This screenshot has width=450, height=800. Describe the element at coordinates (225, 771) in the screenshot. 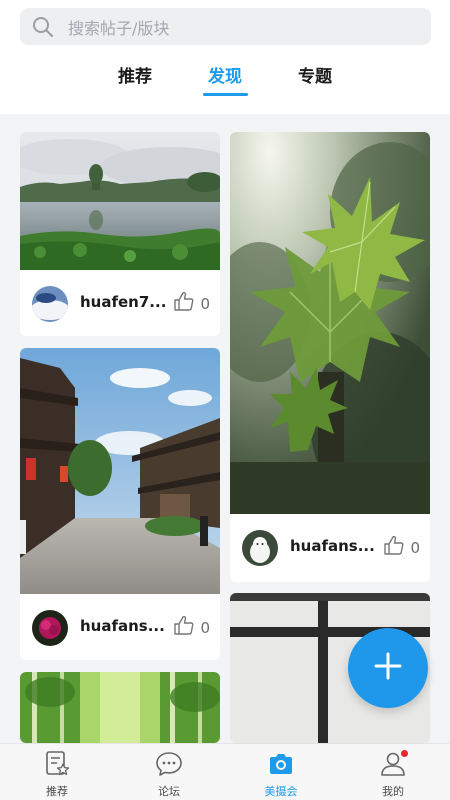

I see `bottom-nav: 推荐 论坛 美摄会 我的` at that location.